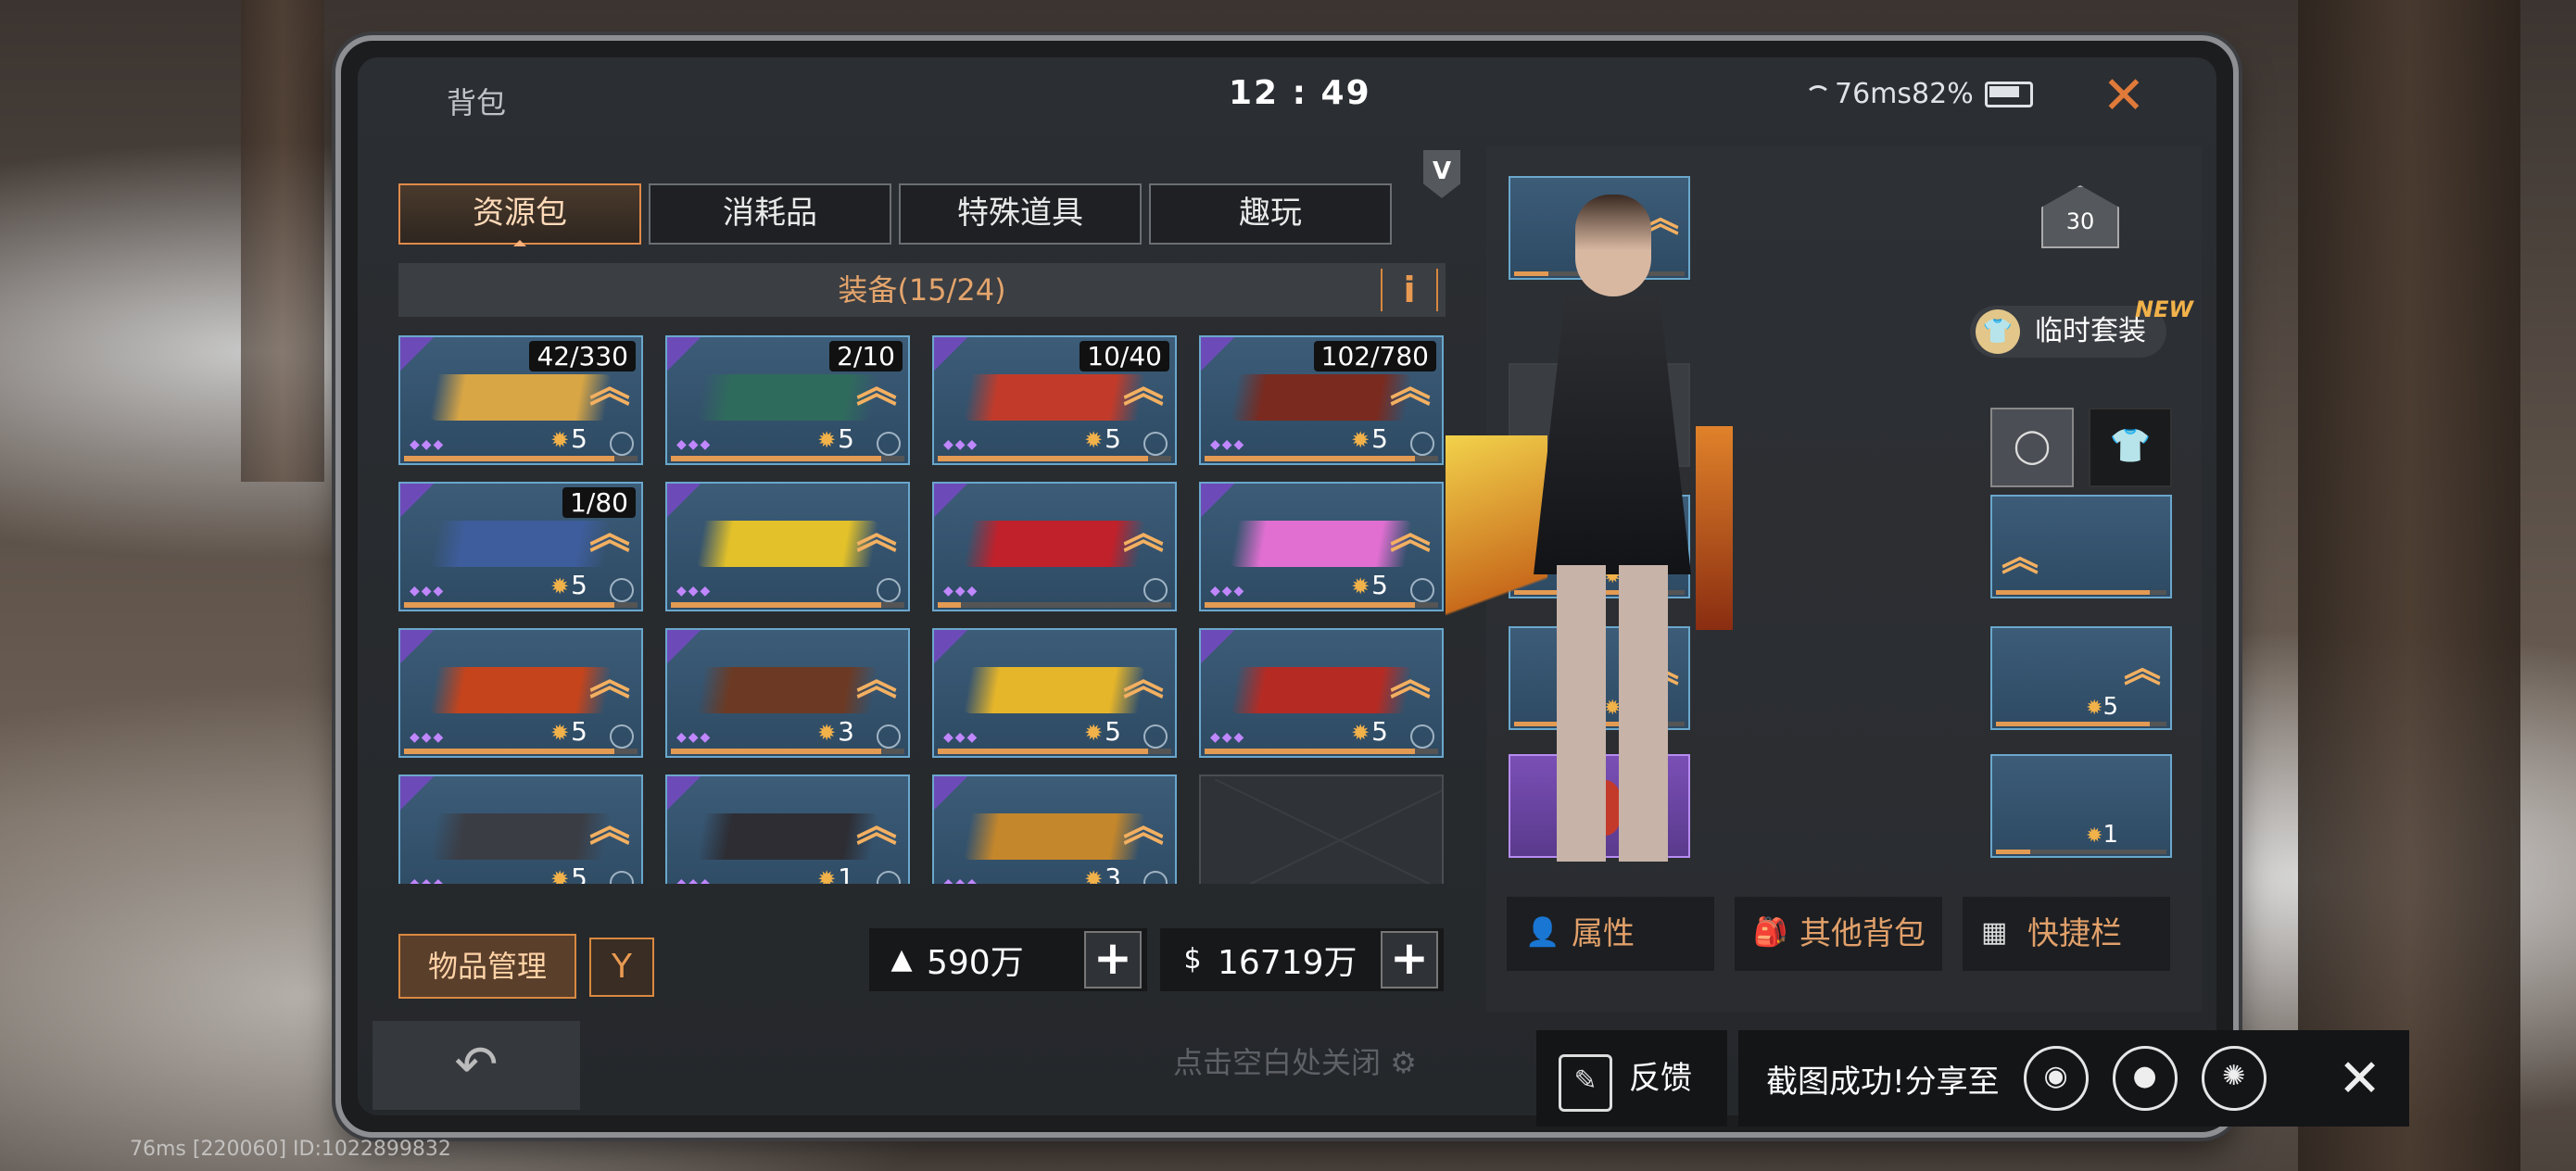 This screenshot has width=2576, height=1171. What do you see at coordinates (1838, 934) in the screenshot?
I see `other-bags-button: 🎒 其他背包` at bounding box center [1838, 934].